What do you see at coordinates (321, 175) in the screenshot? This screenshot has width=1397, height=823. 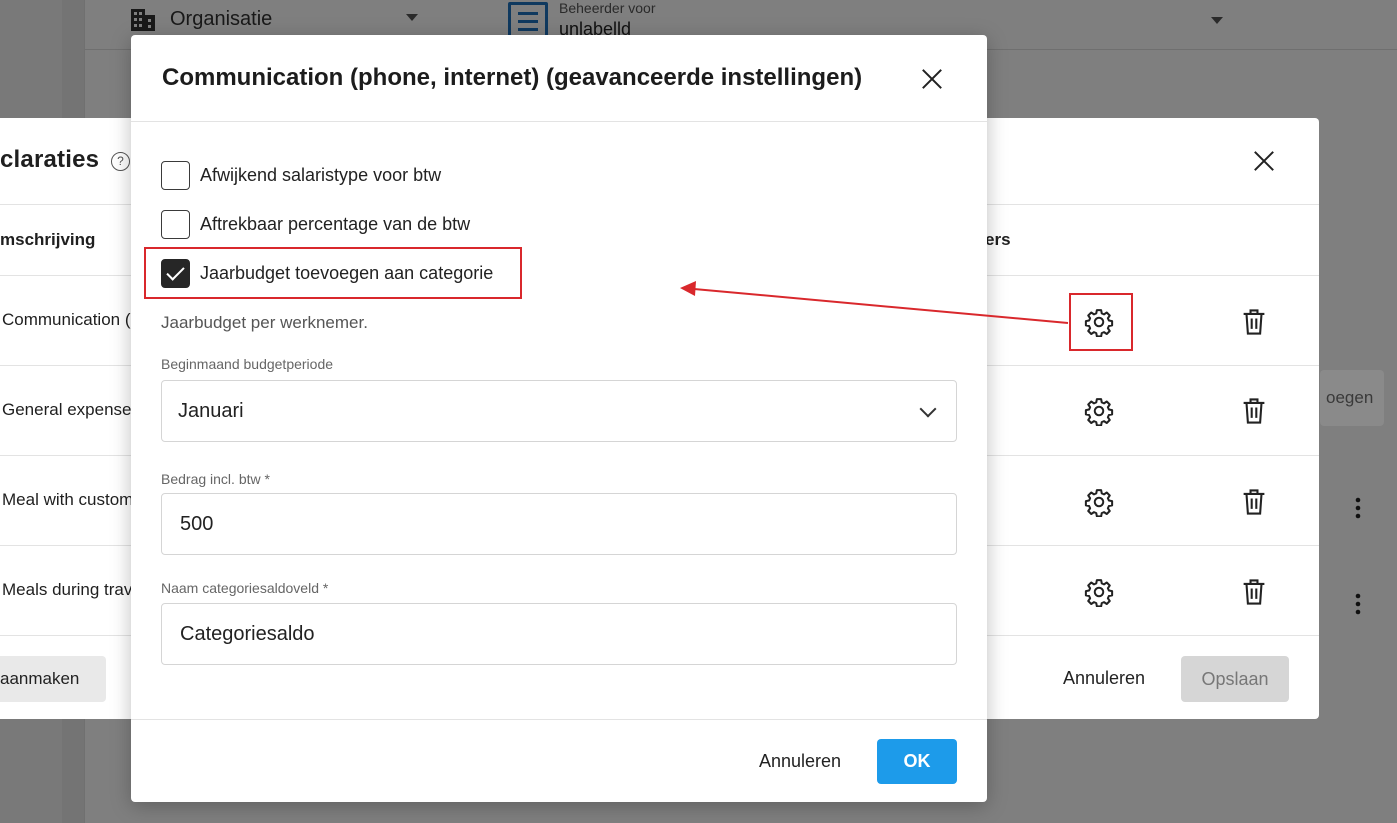 I see `checkbox-label: Afwijkend salaristype voor btw` at bounding box center [321, 175].